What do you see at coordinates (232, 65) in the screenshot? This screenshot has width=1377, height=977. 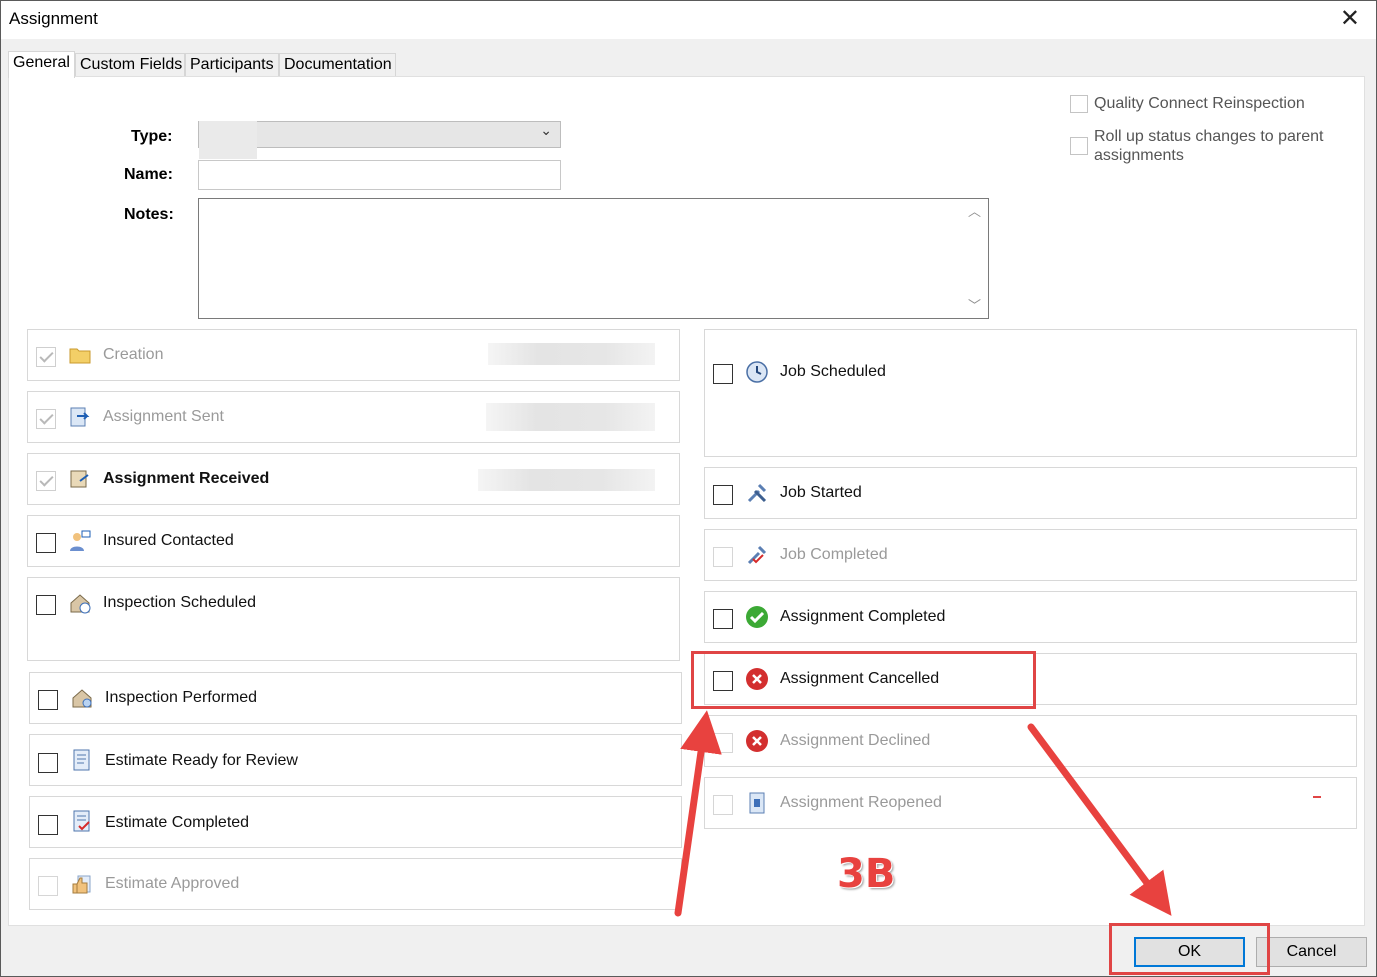 I see `tab-participants: Participants` at bounding box center [232, 65].